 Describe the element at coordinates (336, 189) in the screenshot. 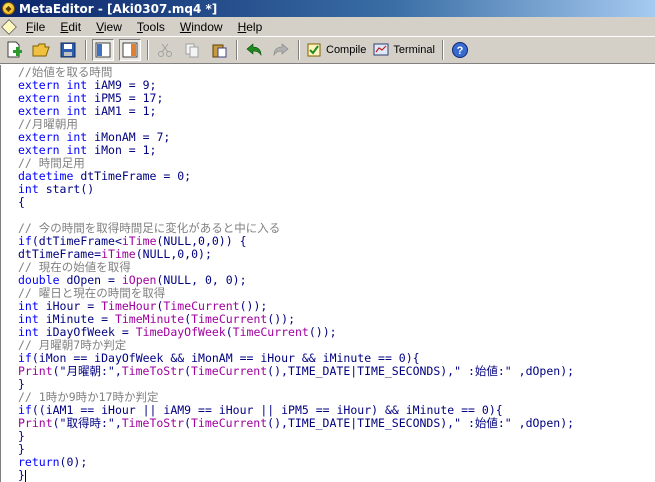

I see `code-line: int start()` at that location.